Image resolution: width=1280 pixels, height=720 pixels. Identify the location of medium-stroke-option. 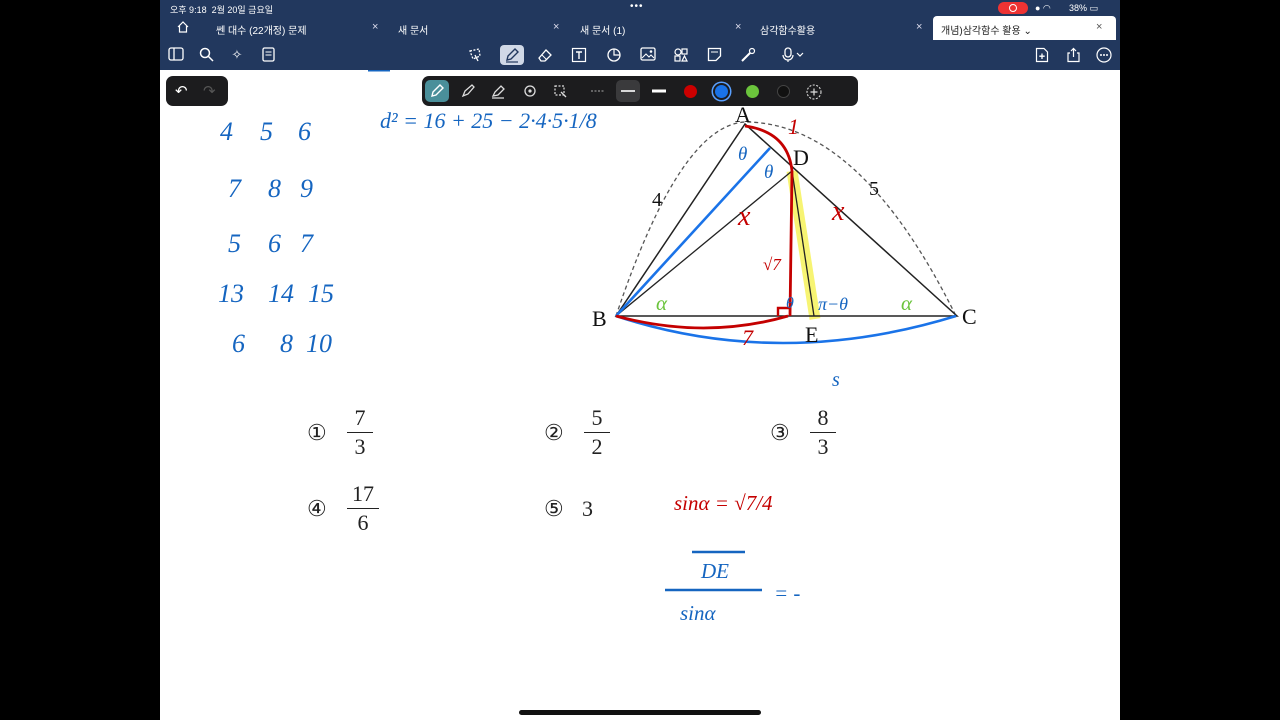
(628, 91).